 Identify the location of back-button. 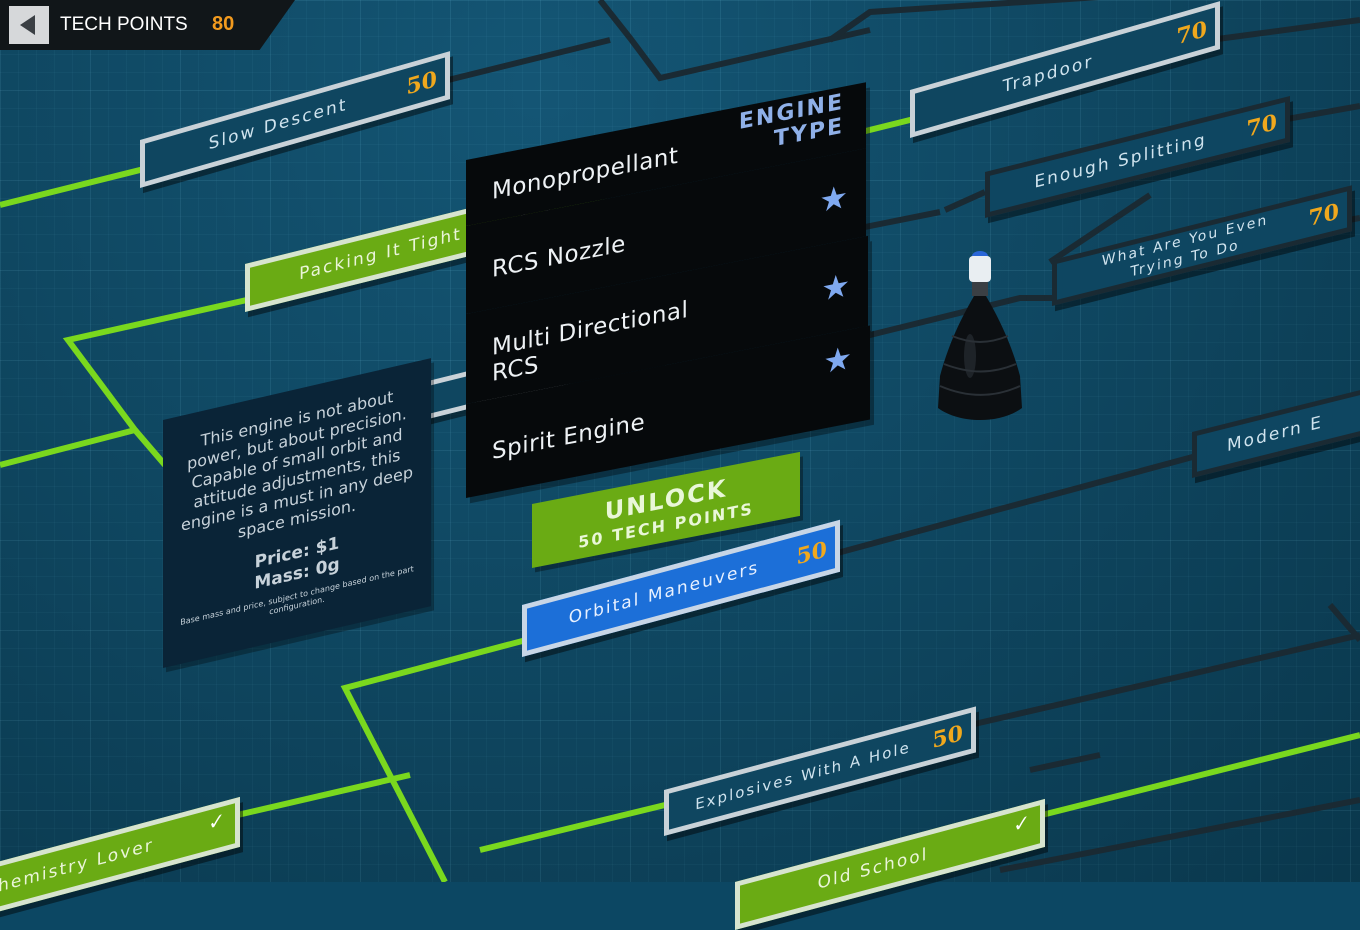
(29, 25).